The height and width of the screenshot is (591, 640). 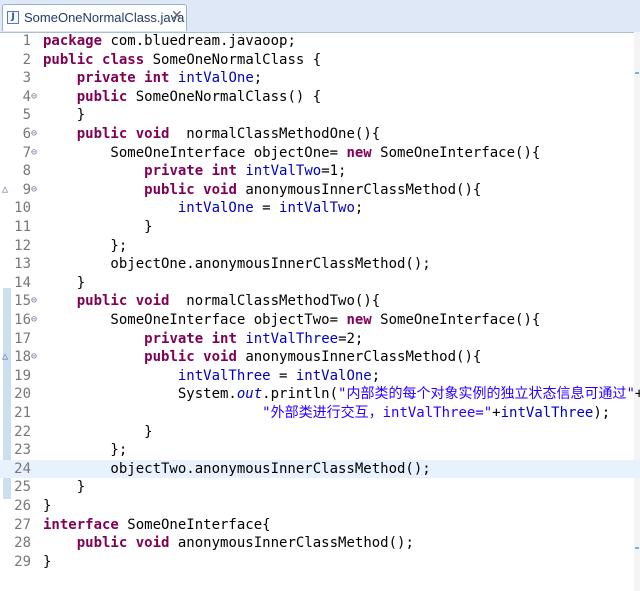 What do you see at coordinates (22, 264) in the screenshot?
I see `line-number: 13` at bounding box center [22, 264].